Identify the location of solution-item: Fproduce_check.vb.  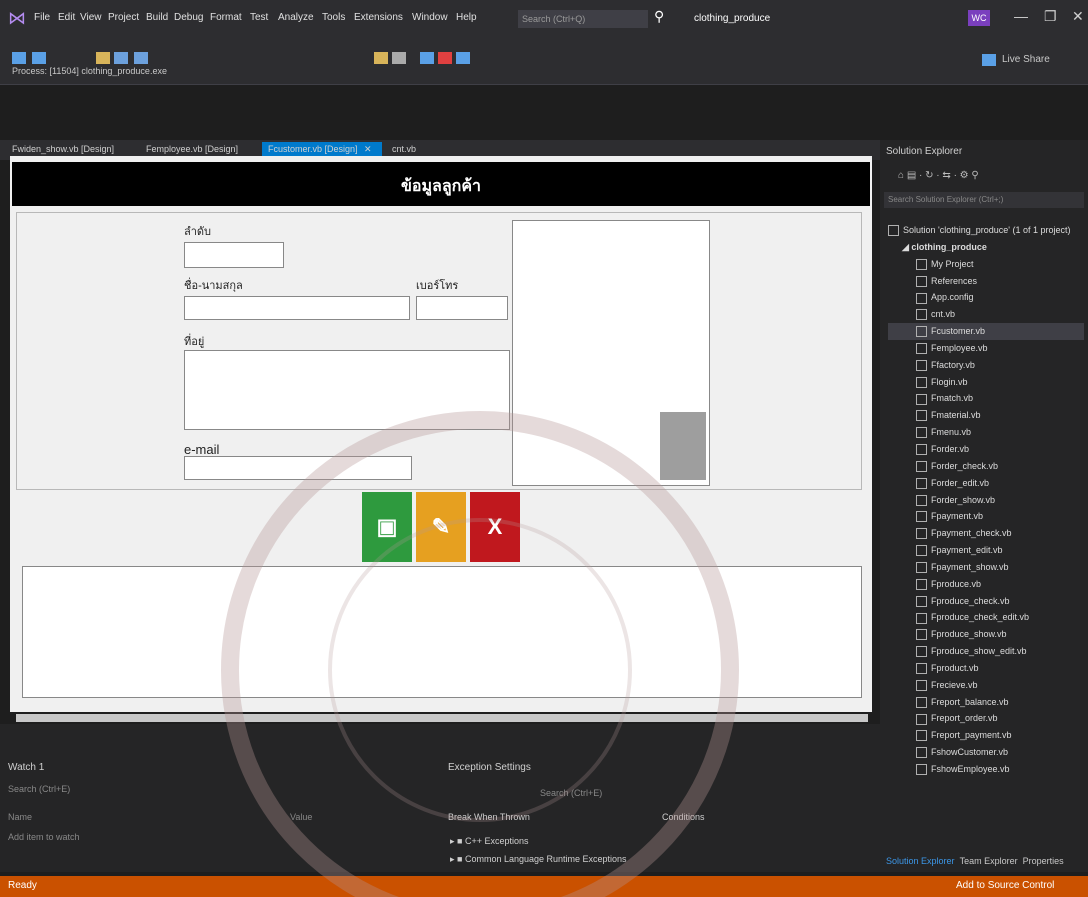
(986, 601).